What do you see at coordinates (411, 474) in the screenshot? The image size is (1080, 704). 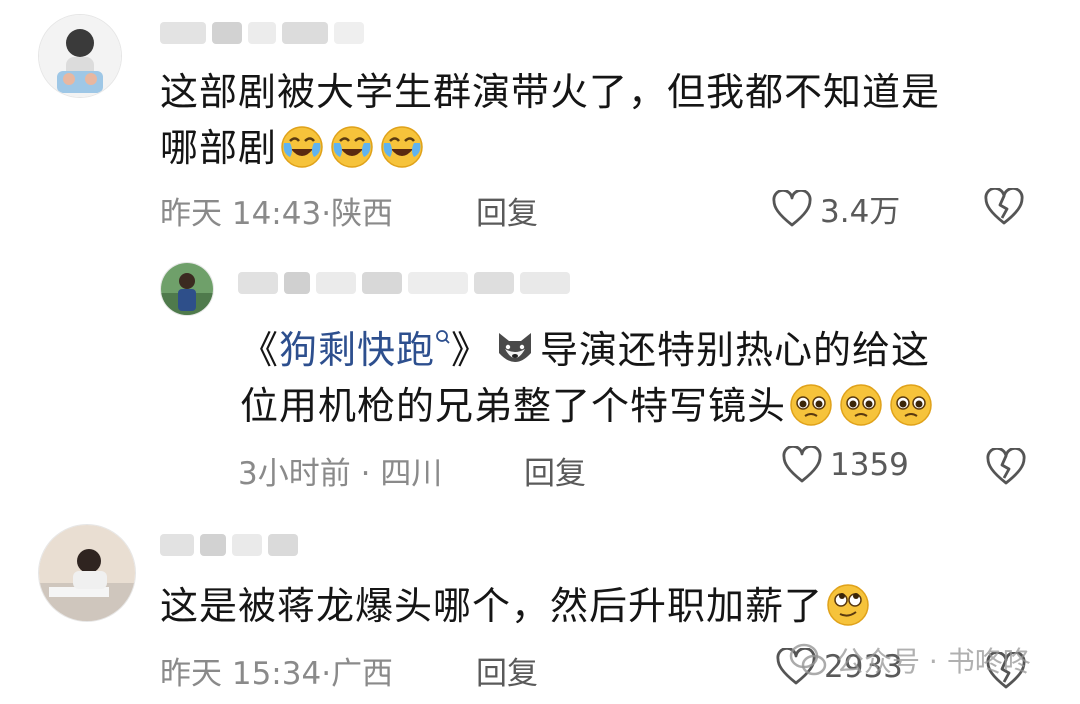 I see `region: 四川` at bounding box center [411, 474].